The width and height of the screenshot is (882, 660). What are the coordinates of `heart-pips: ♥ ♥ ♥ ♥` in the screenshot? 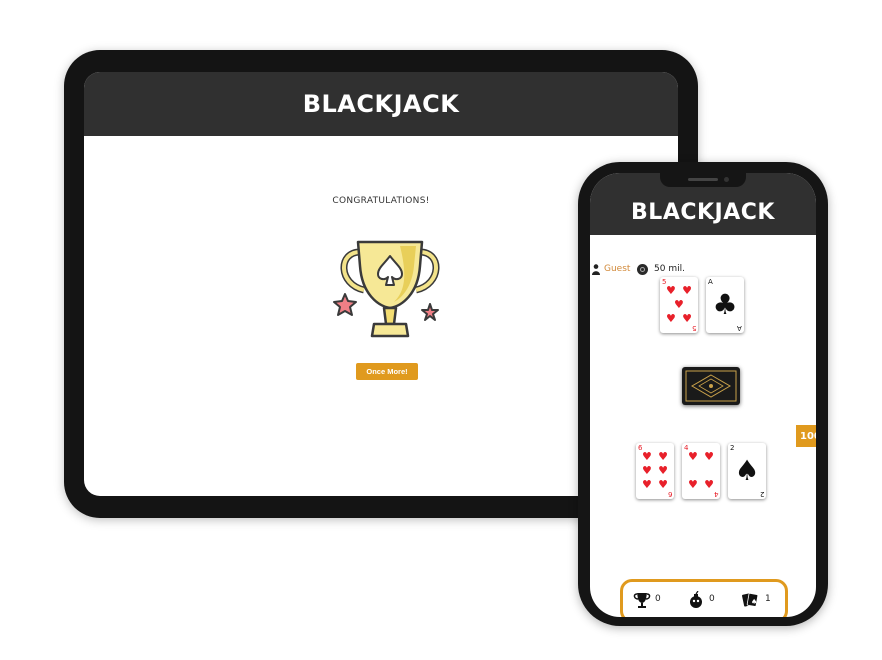 It's located at (701, 470).